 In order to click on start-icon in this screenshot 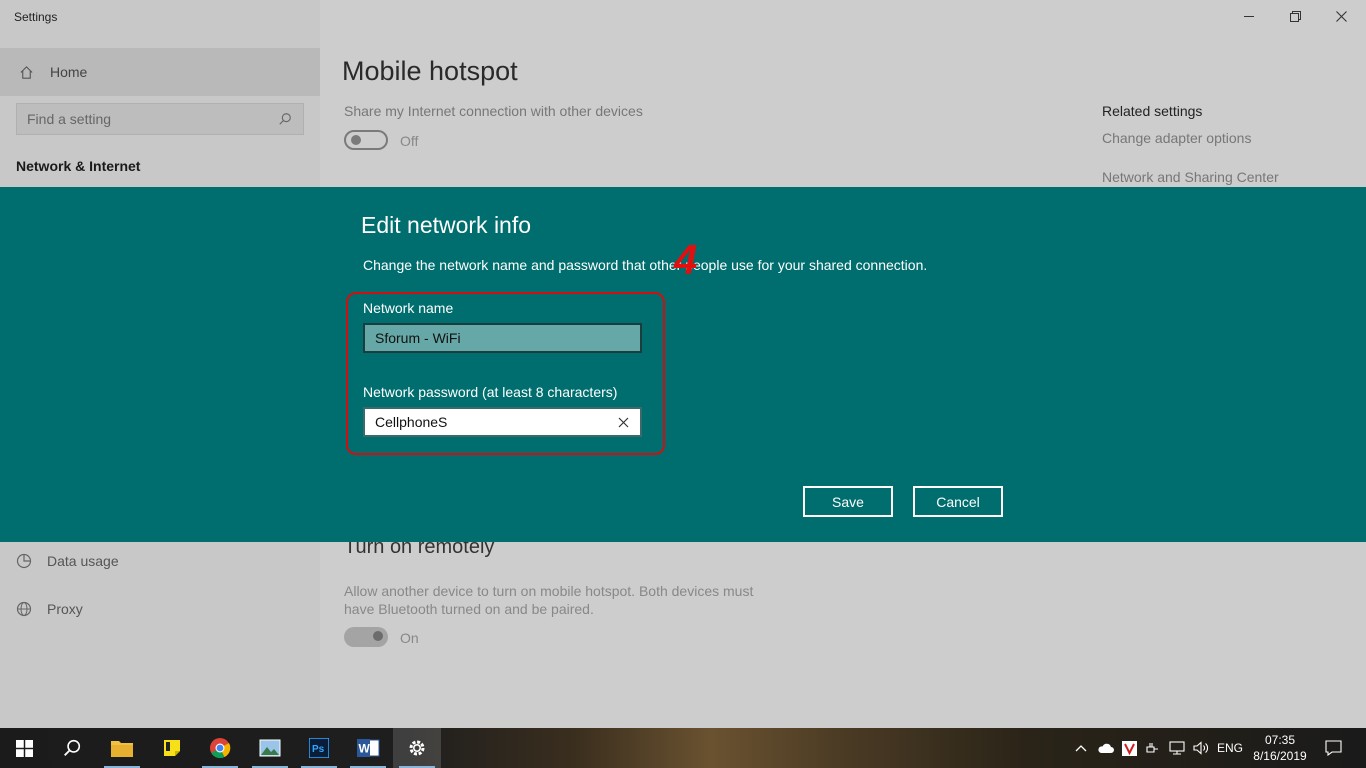, I will do `click(24, 748)`.